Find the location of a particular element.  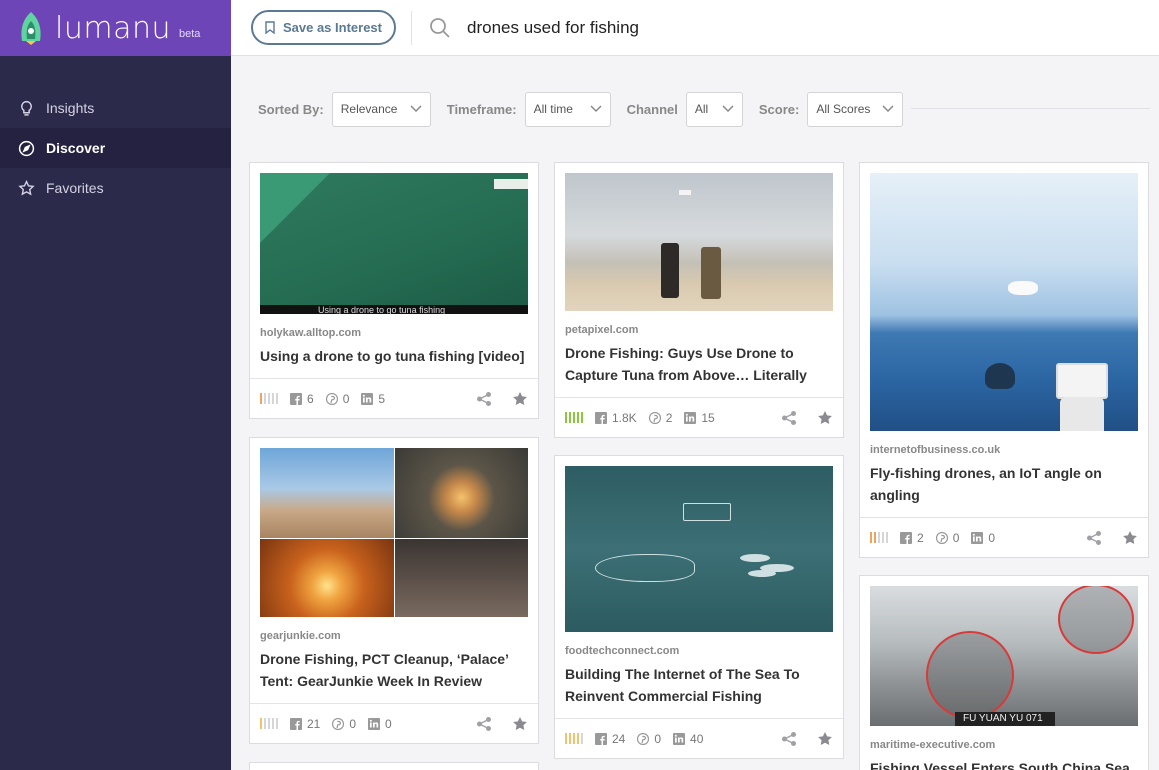

pinterest-count: 2 is located at coordinates (669, 417).